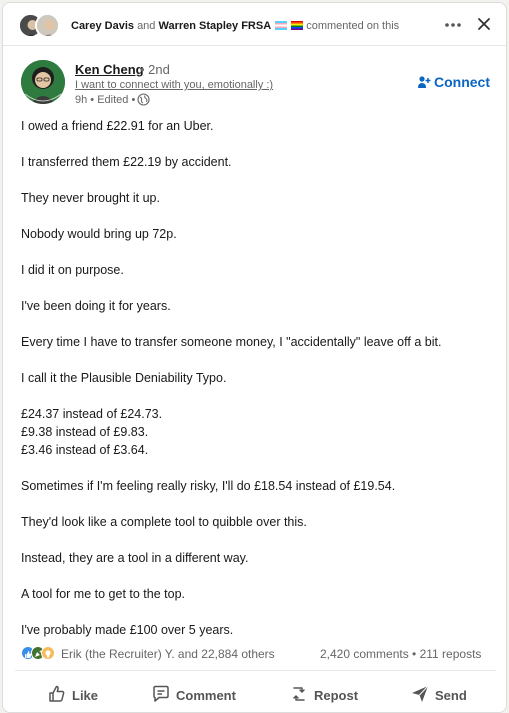 The image size is (509, 713). Describe the element at coordinates (146, 26) in the screenshot. I see `conjunction: and` at that location.